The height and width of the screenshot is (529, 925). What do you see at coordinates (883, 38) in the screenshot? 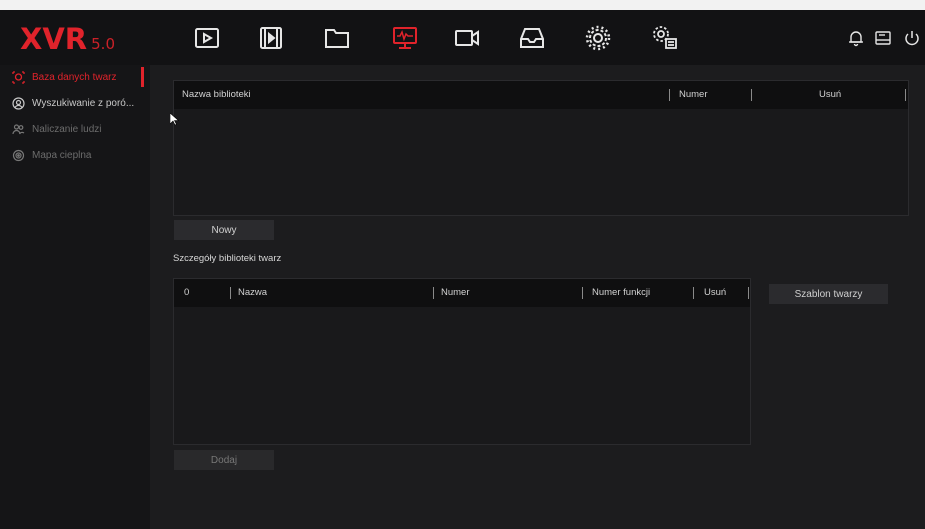
I see `disk-icon` at bounding box center [883, 38].